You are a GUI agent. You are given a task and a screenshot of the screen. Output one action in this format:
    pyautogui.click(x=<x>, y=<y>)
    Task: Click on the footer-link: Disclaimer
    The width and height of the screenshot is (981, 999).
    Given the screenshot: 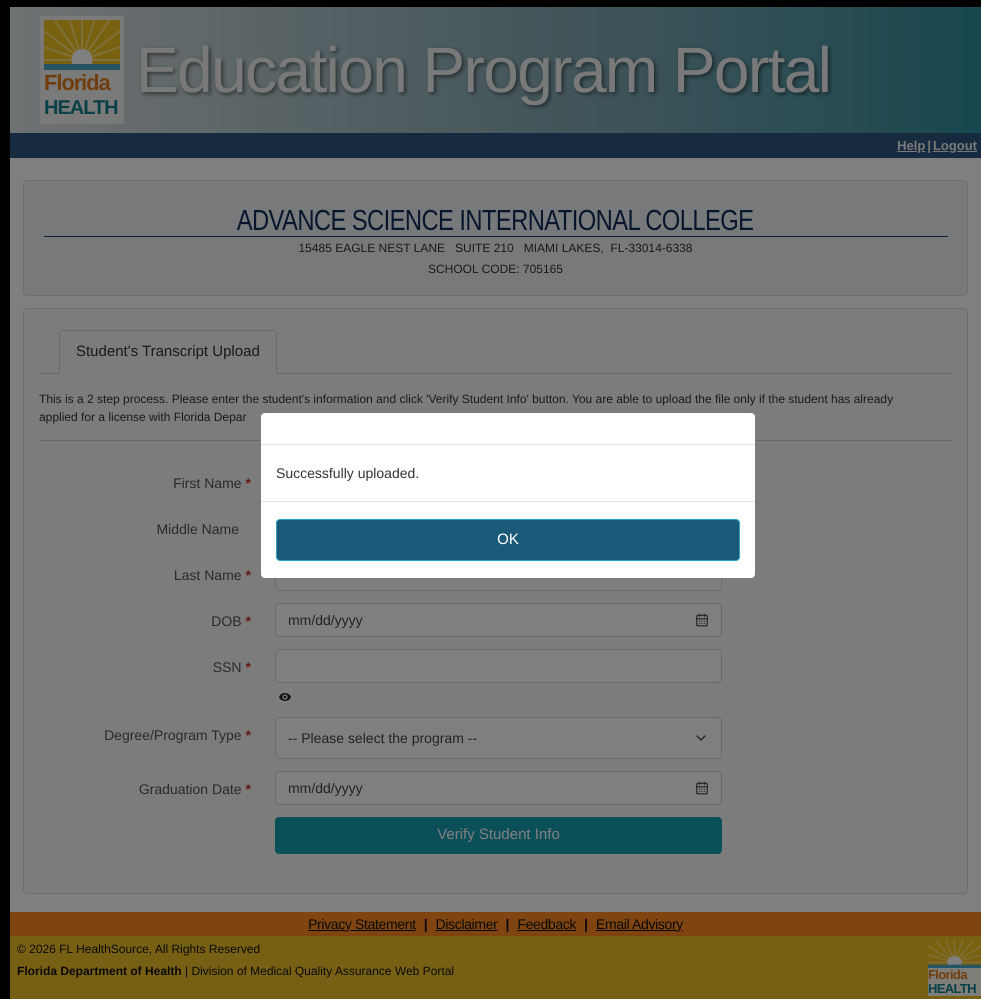 What is the action you would take?
    pyautogui.click(x=467, y=924)
    